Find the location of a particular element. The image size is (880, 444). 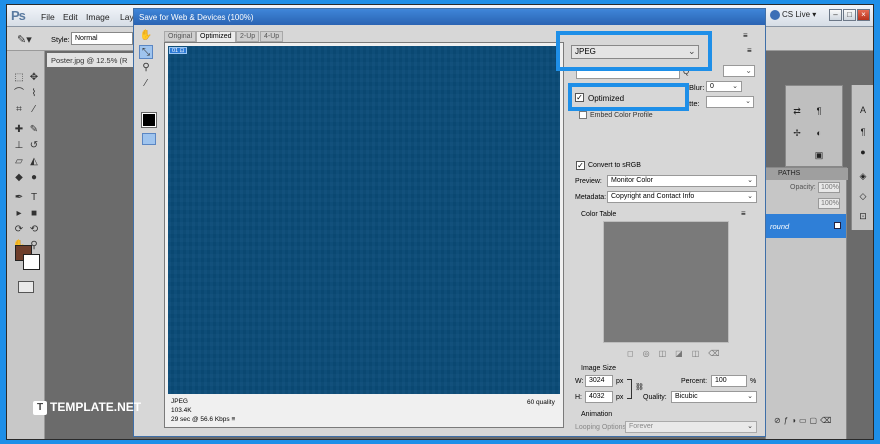

height-field: 4032 is located at coordinates (599, 397).